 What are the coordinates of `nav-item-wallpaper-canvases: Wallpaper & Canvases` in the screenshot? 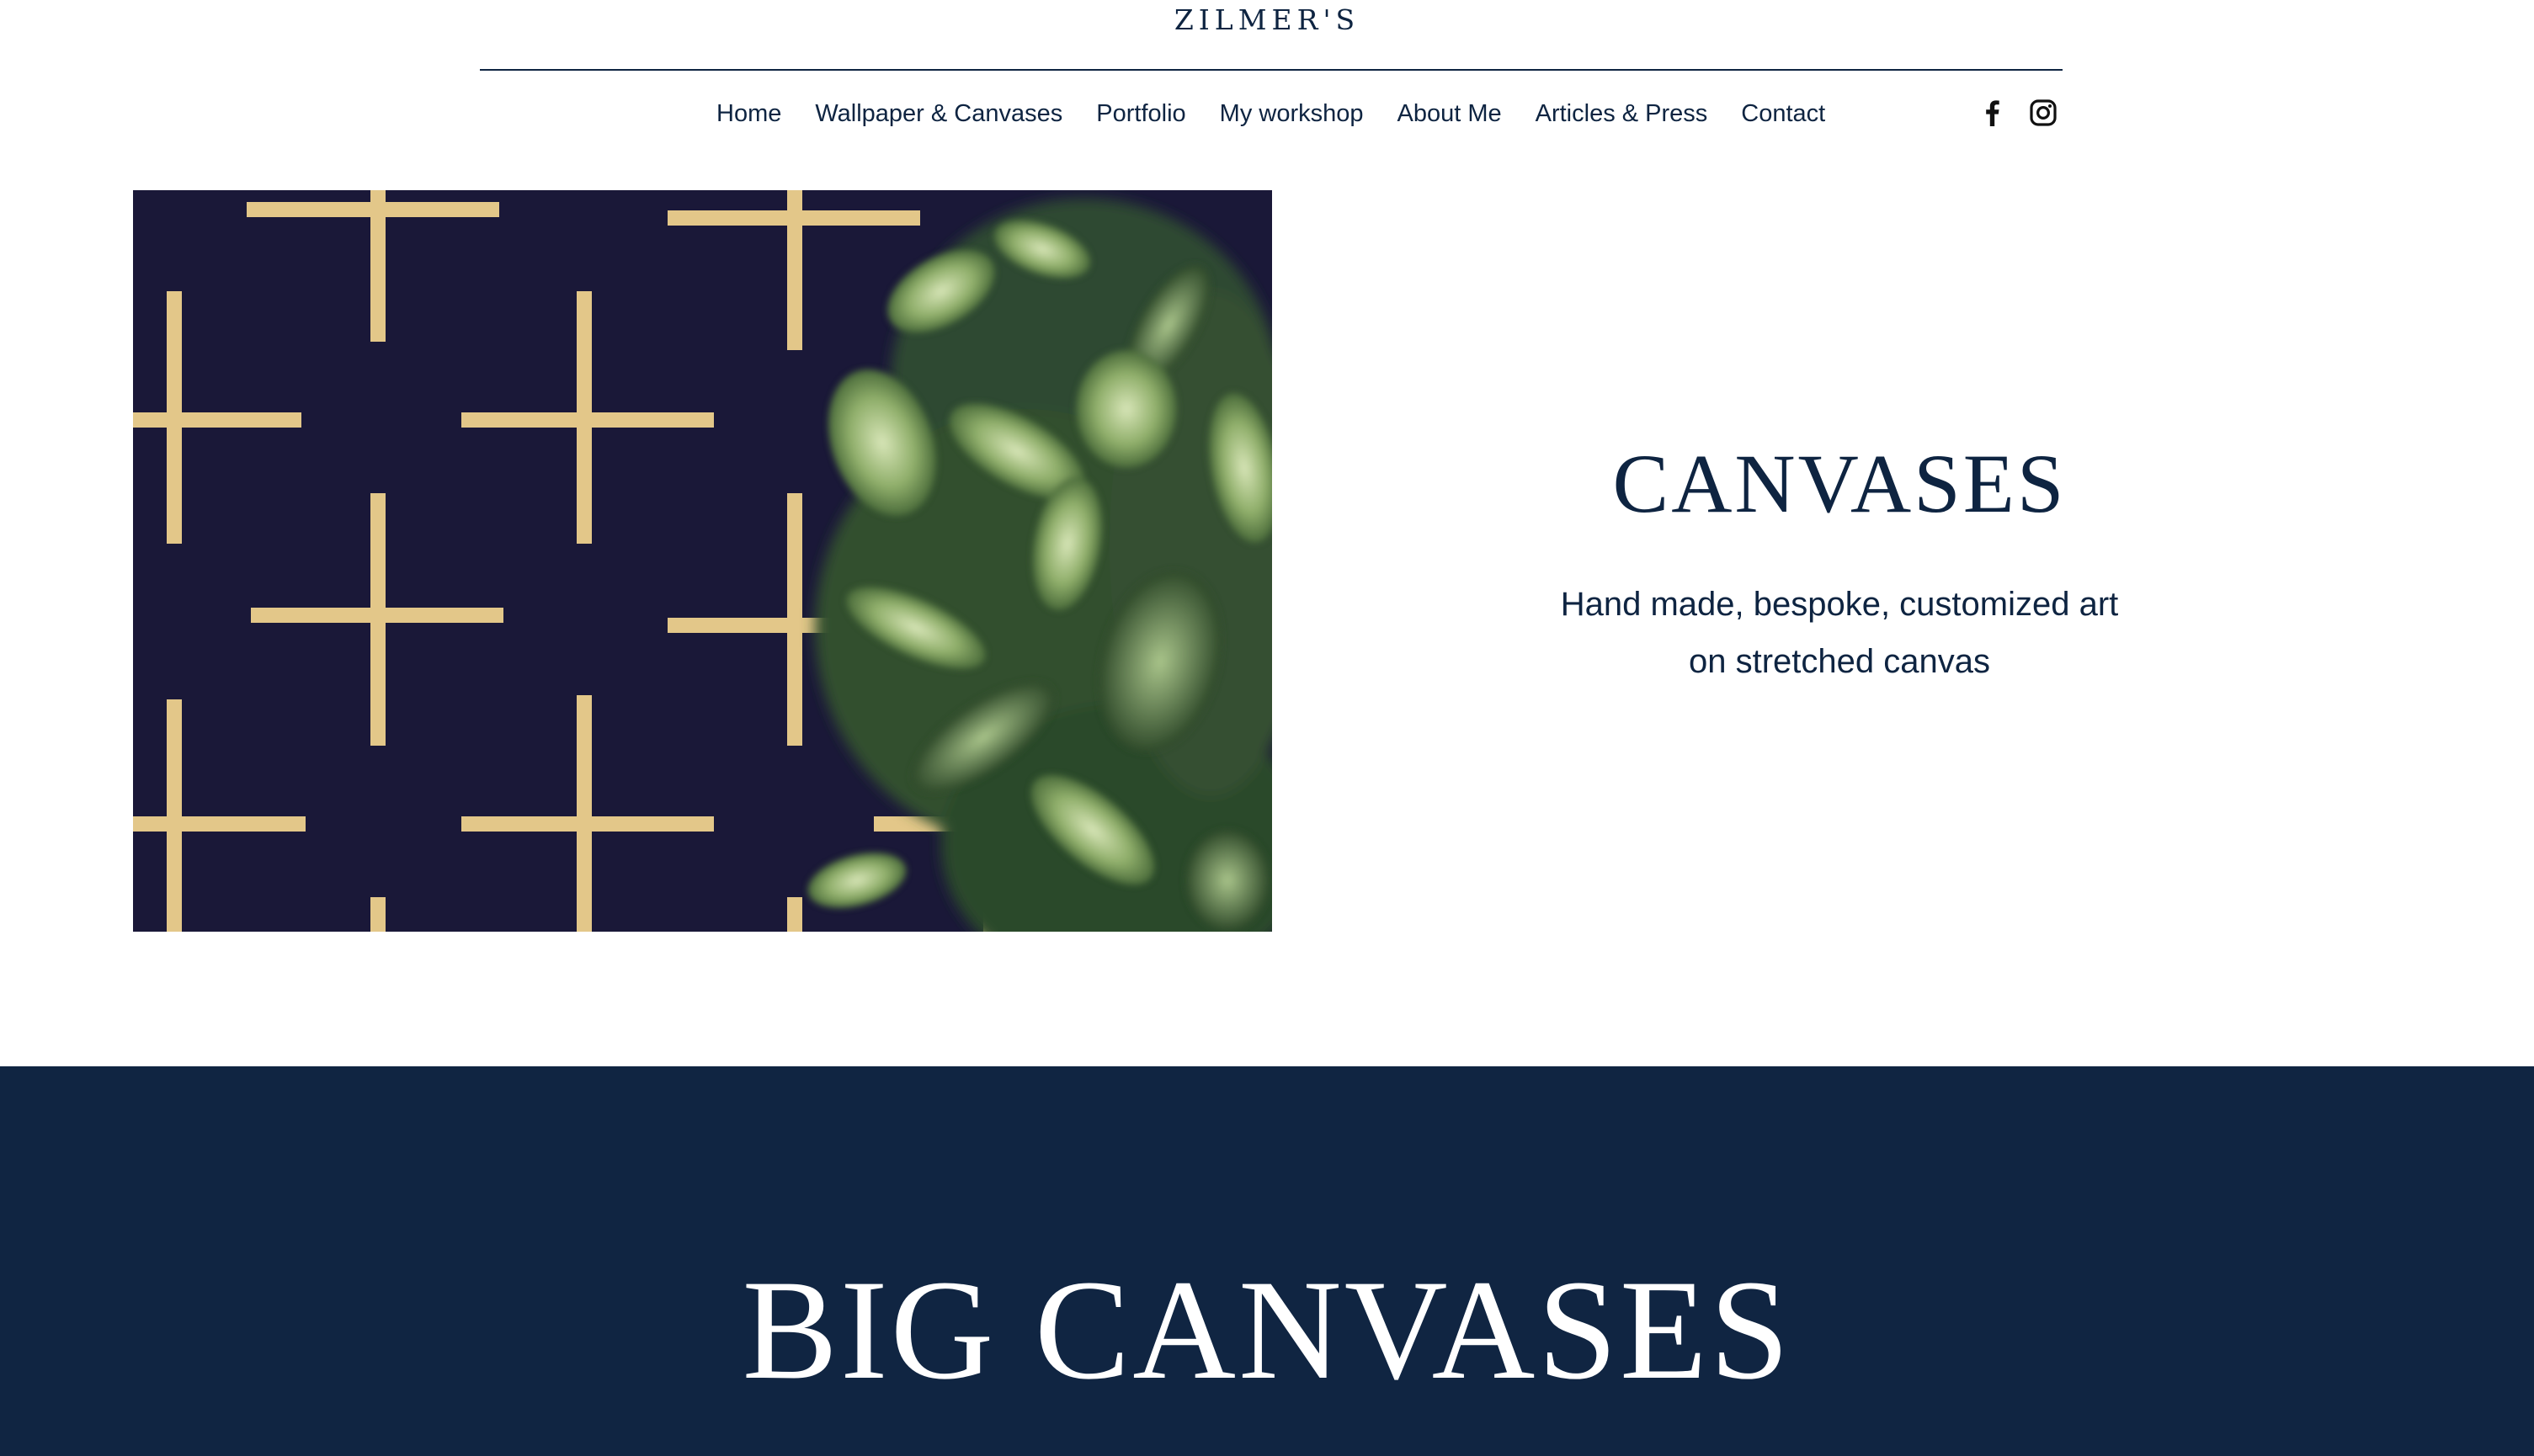 It's located at (939, 113).